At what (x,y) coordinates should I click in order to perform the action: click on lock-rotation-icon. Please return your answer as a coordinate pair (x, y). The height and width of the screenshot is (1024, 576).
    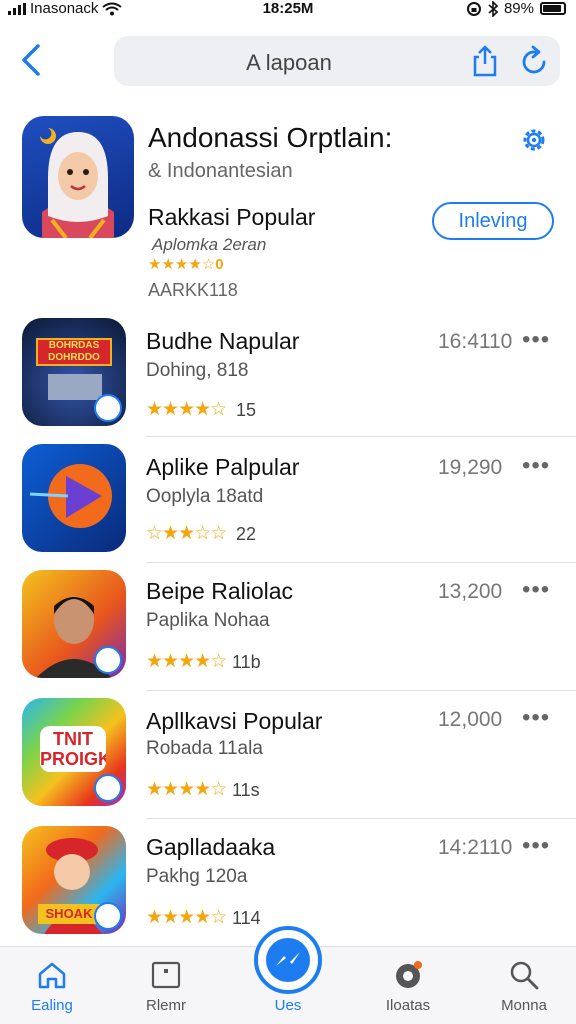
    Looking at the image, I should click on (473, 8).